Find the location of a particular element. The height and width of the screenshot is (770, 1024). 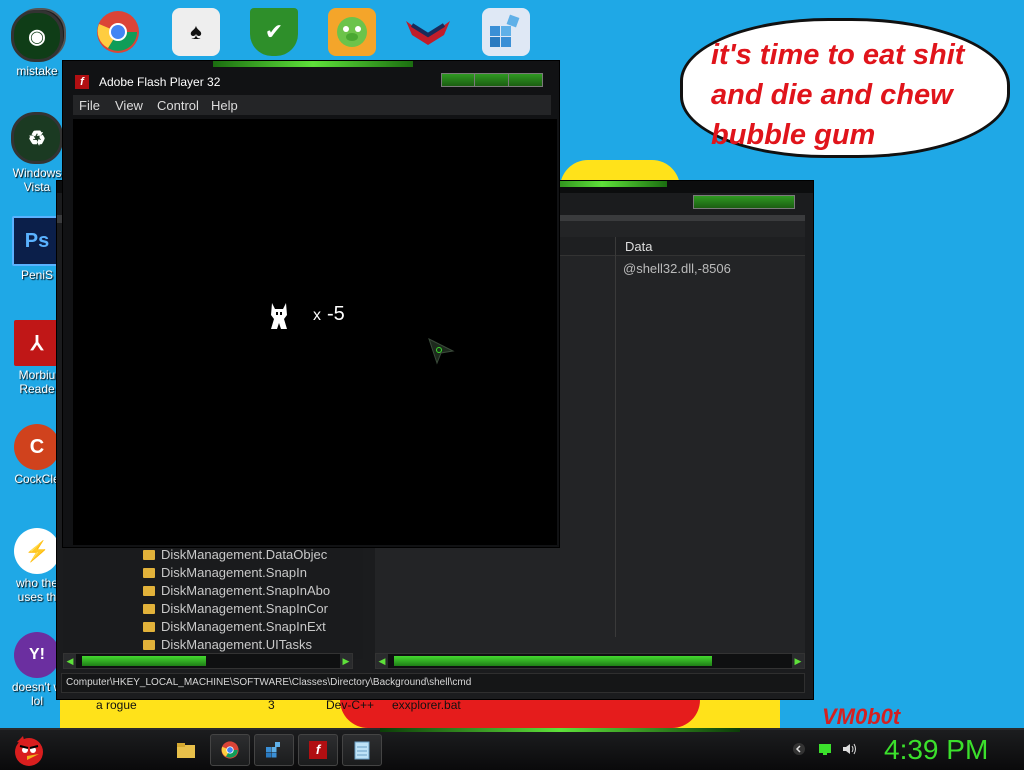

column-separator is located at coordinates (615, 437).